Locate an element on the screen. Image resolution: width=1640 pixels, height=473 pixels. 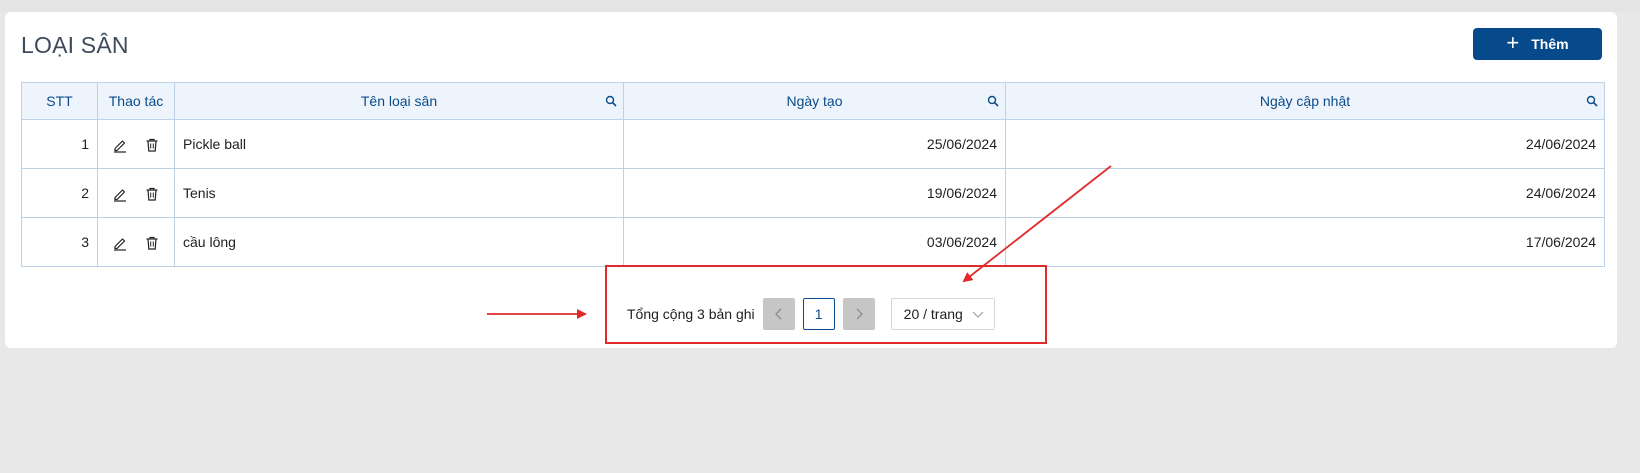
cell-created: 03/06/2024 is located at coordinates (814, 242).